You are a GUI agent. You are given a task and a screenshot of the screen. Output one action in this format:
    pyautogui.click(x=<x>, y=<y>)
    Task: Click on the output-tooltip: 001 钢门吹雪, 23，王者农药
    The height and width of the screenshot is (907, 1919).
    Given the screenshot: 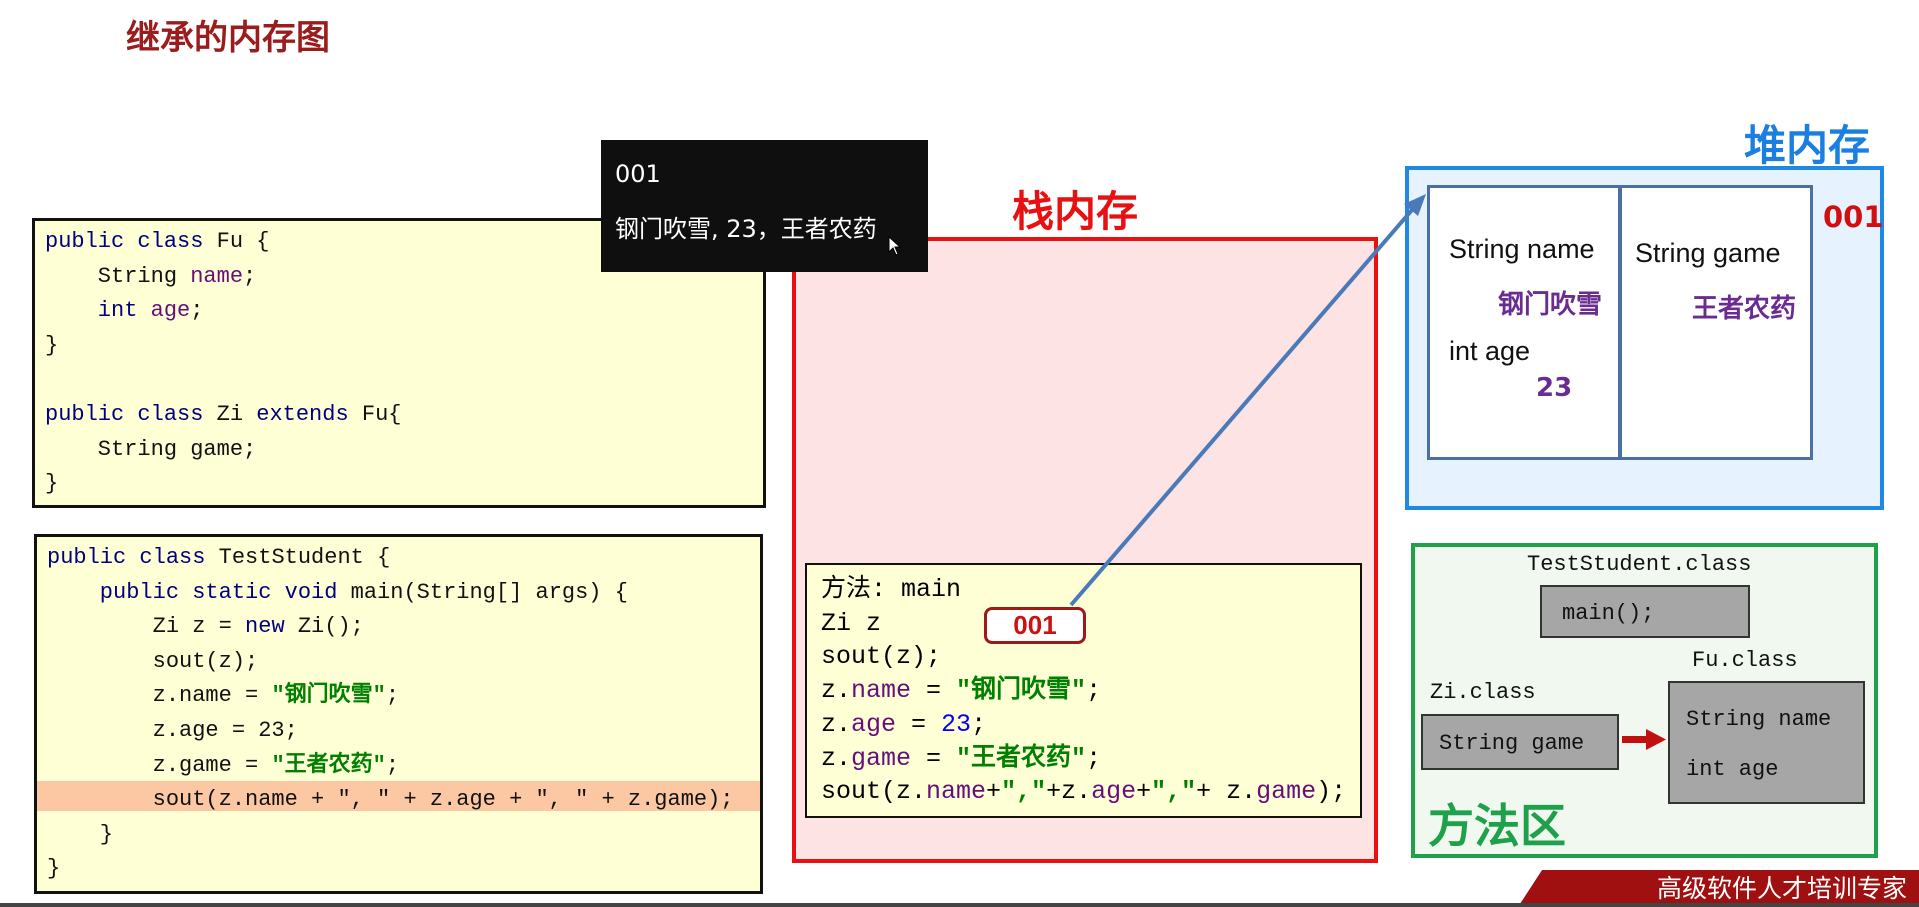 What is the action you would take?
    pyautogui.click(x=764, y=206)
    